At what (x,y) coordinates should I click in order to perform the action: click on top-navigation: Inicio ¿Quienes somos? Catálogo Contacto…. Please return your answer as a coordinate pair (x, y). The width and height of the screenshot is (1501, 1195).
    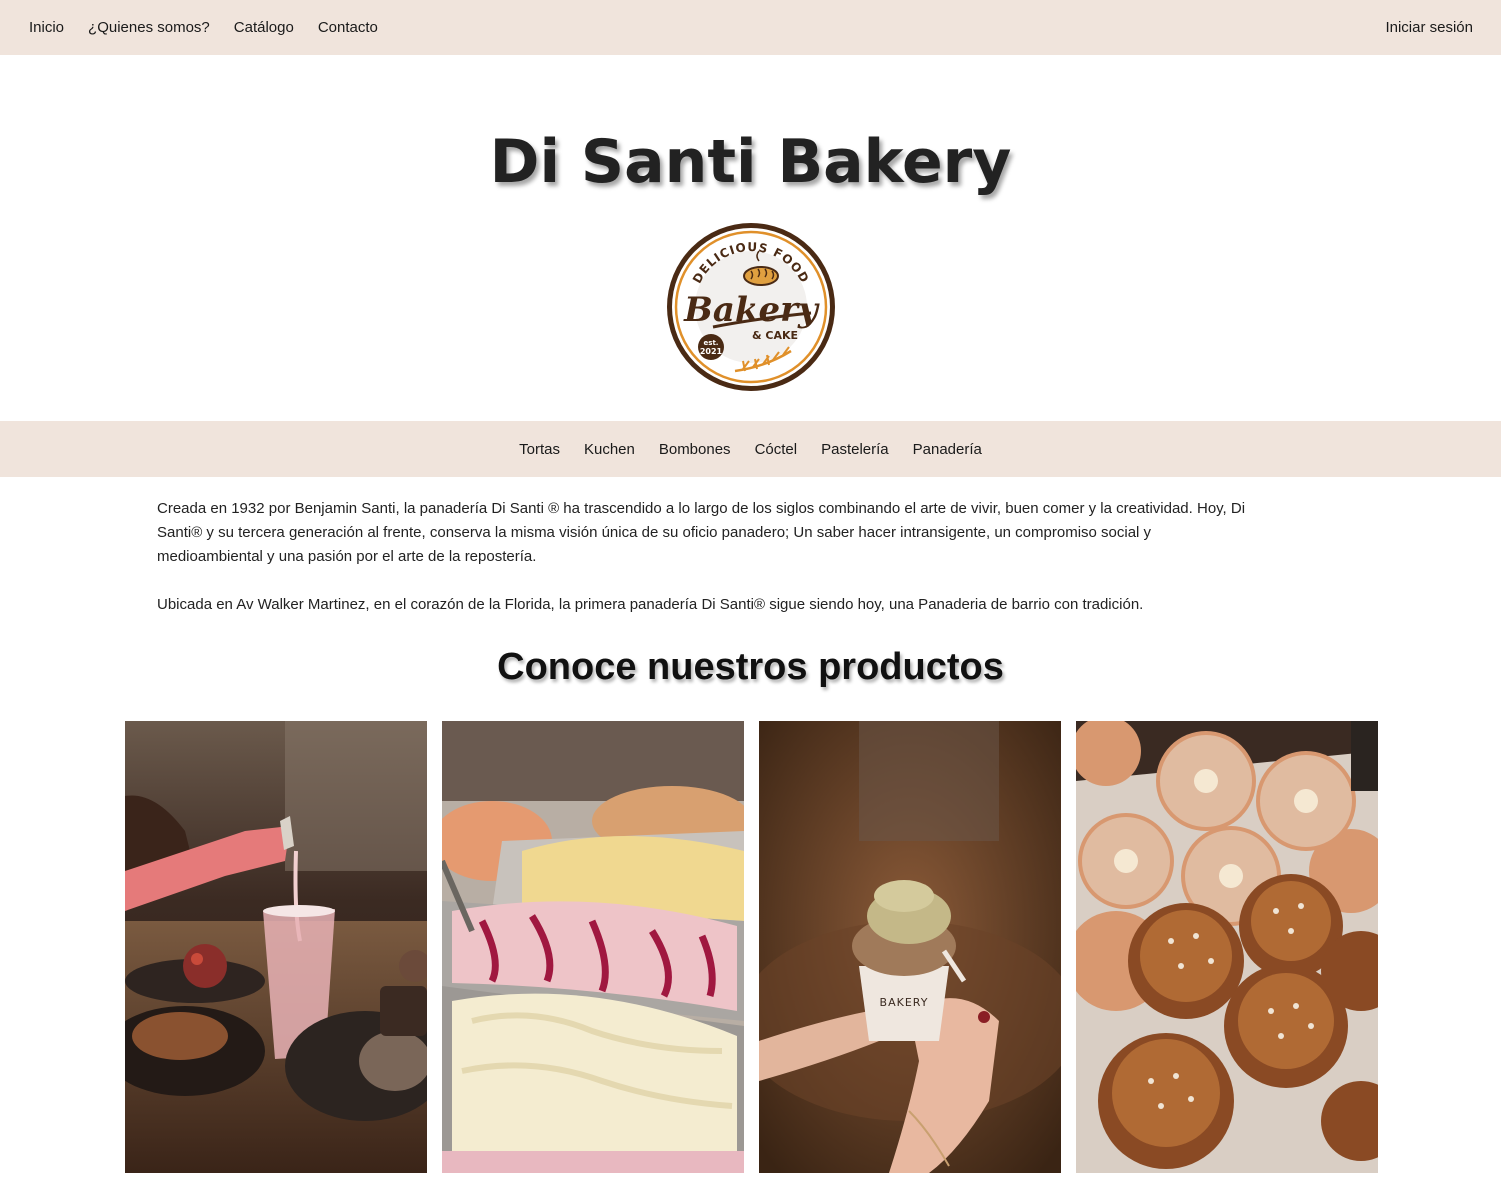
    Looking at the image, I should click on (750, 27).